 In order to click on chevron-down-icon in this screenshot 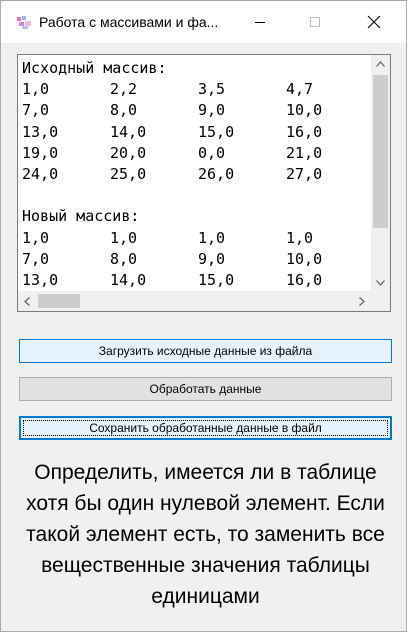, I will do `click(380, 282)`.